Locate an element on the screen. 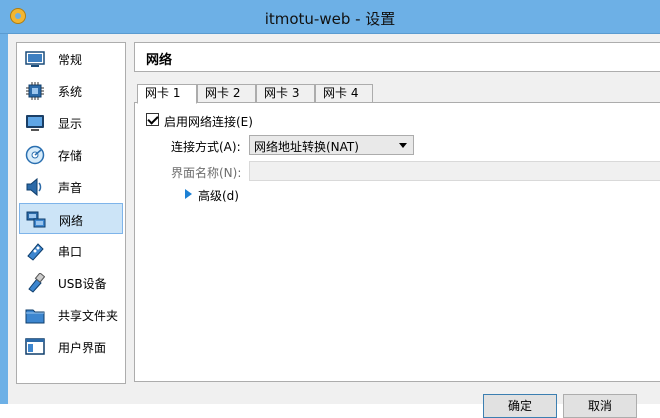 This screenshot has height=418, width=660. storage-disk-icon is located at coordinates (35, 155).